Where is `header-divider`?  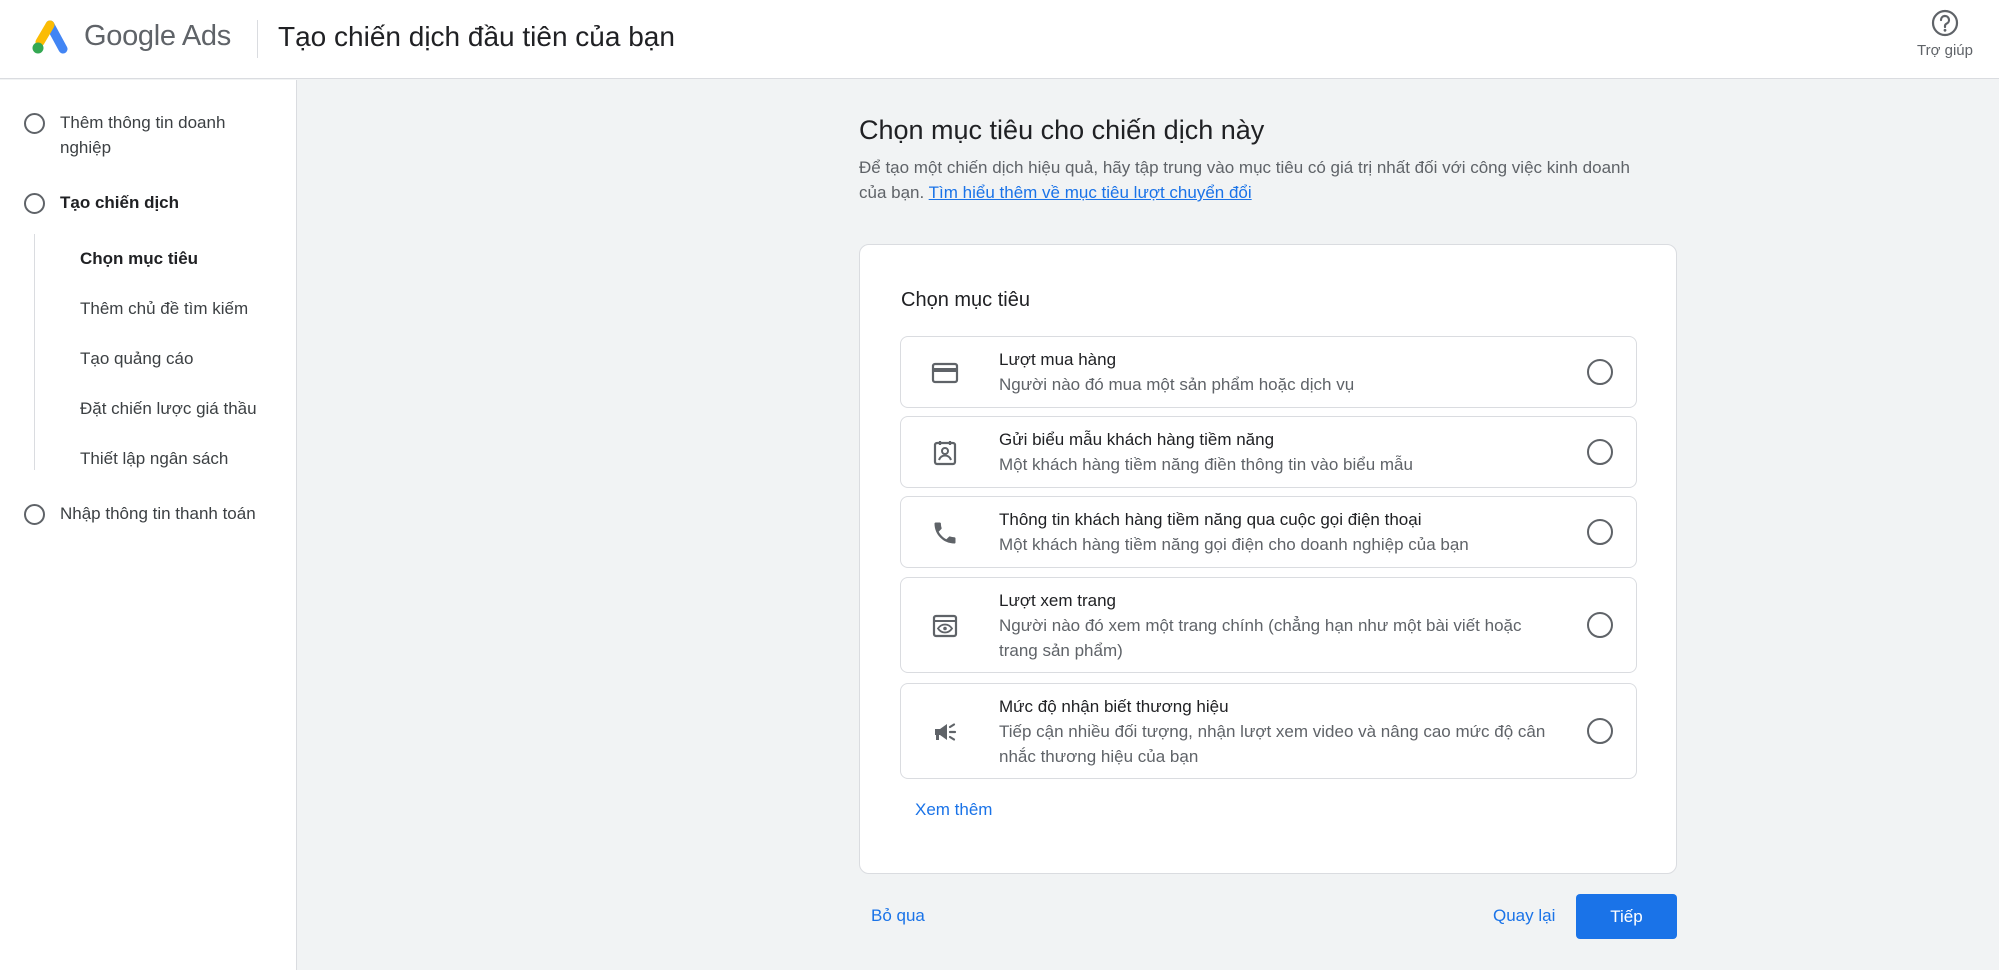 header-divider is located at coordinates (257, 39).